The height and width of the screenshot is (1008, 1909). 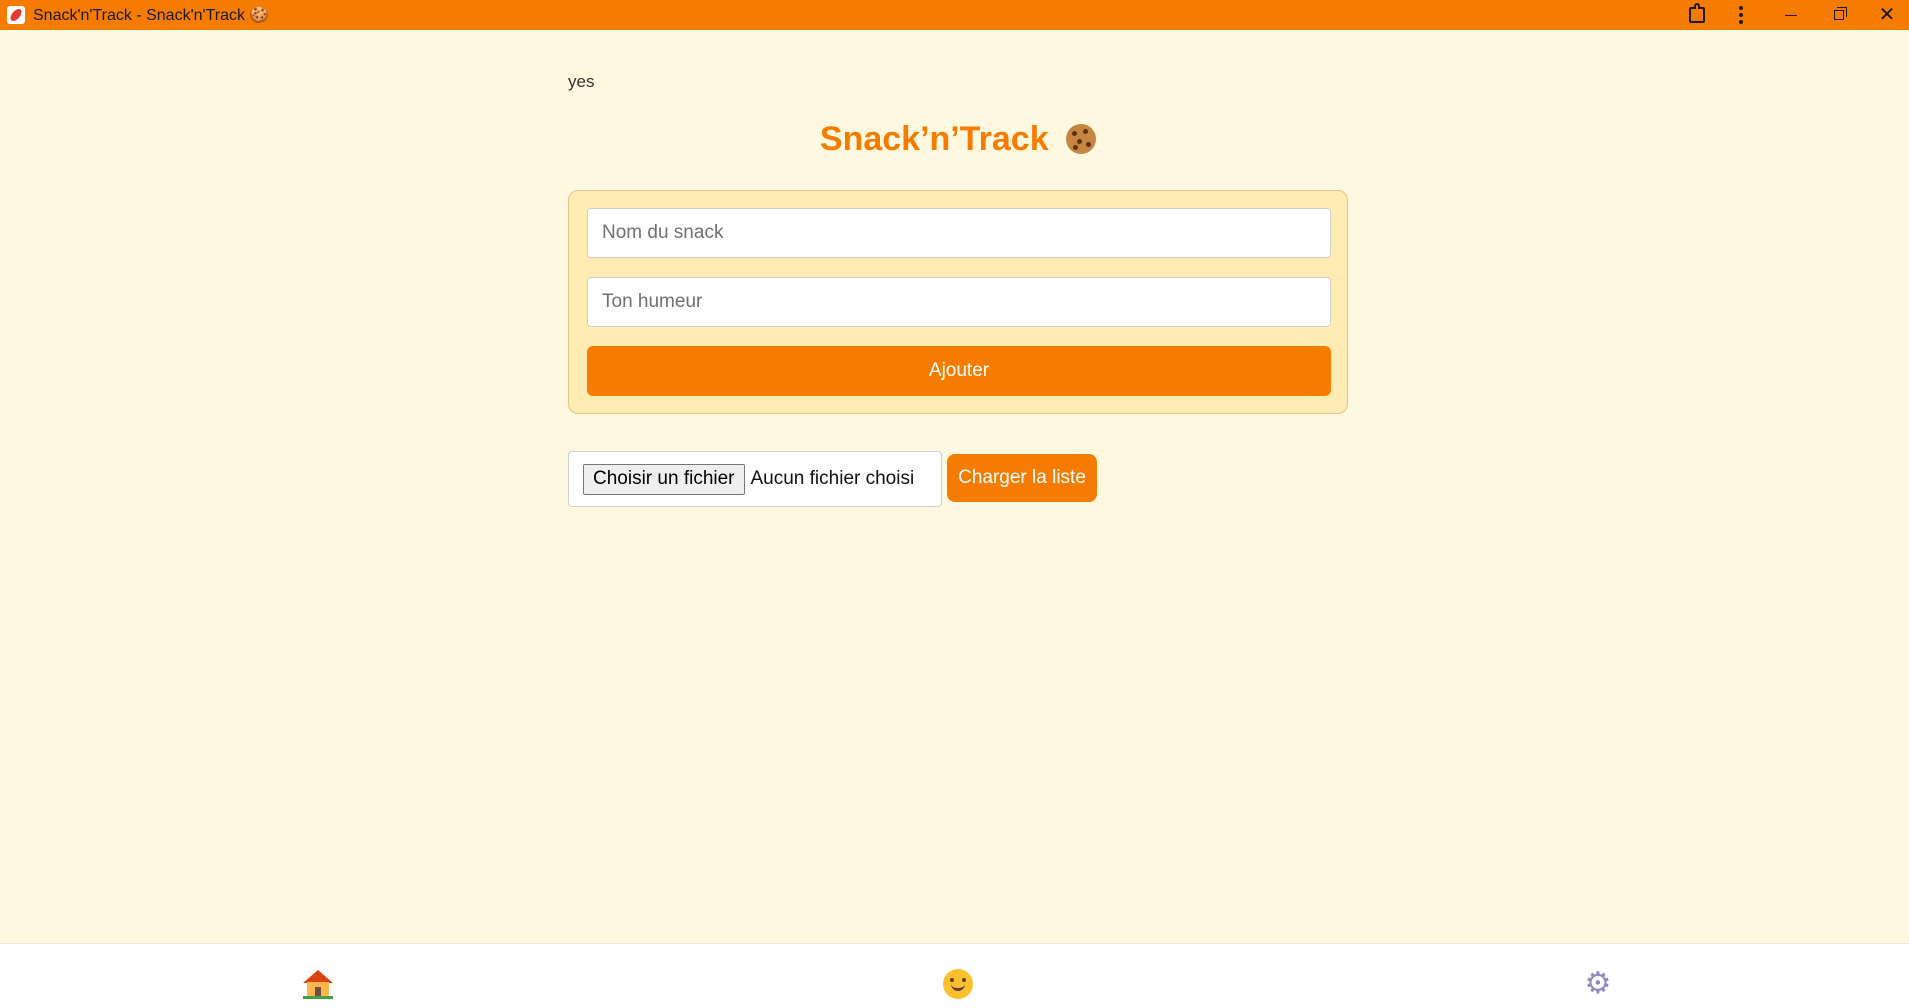 I want to click on add-button: Ajouter, so click(x=959, y=371).